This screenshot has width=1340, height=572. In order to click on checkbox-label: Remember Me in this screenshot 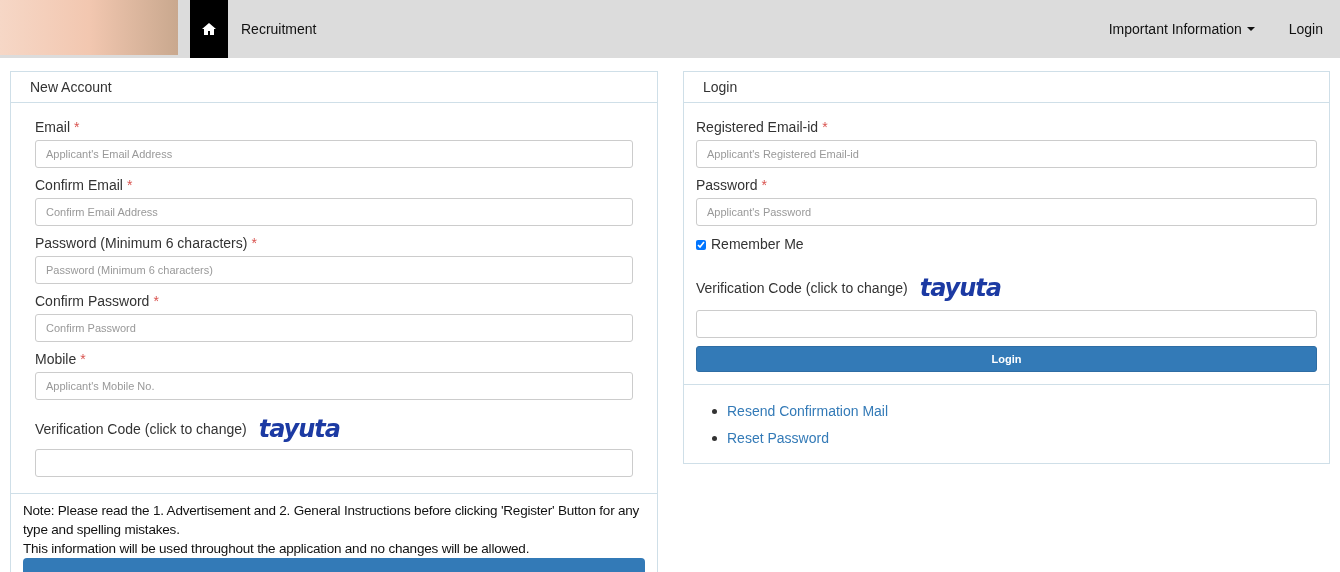, I will do `click(757, 244)`.